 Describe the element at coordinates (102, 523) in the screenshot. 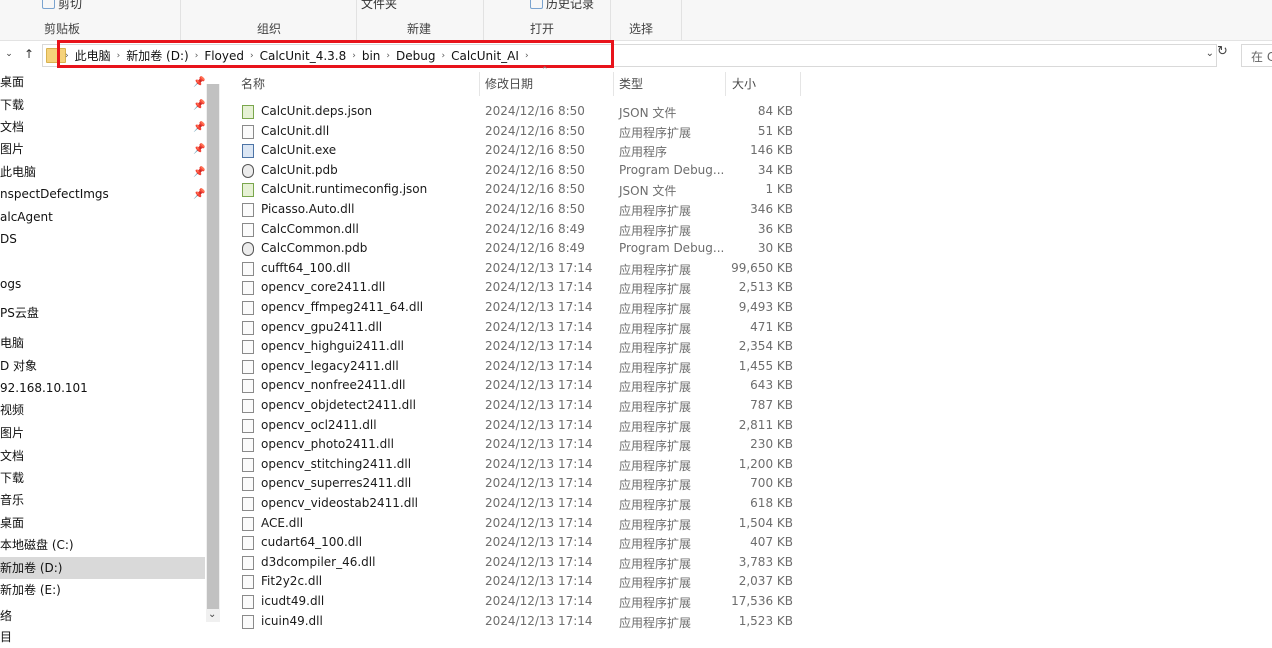

I see `nav-item: 桌面` at that location.